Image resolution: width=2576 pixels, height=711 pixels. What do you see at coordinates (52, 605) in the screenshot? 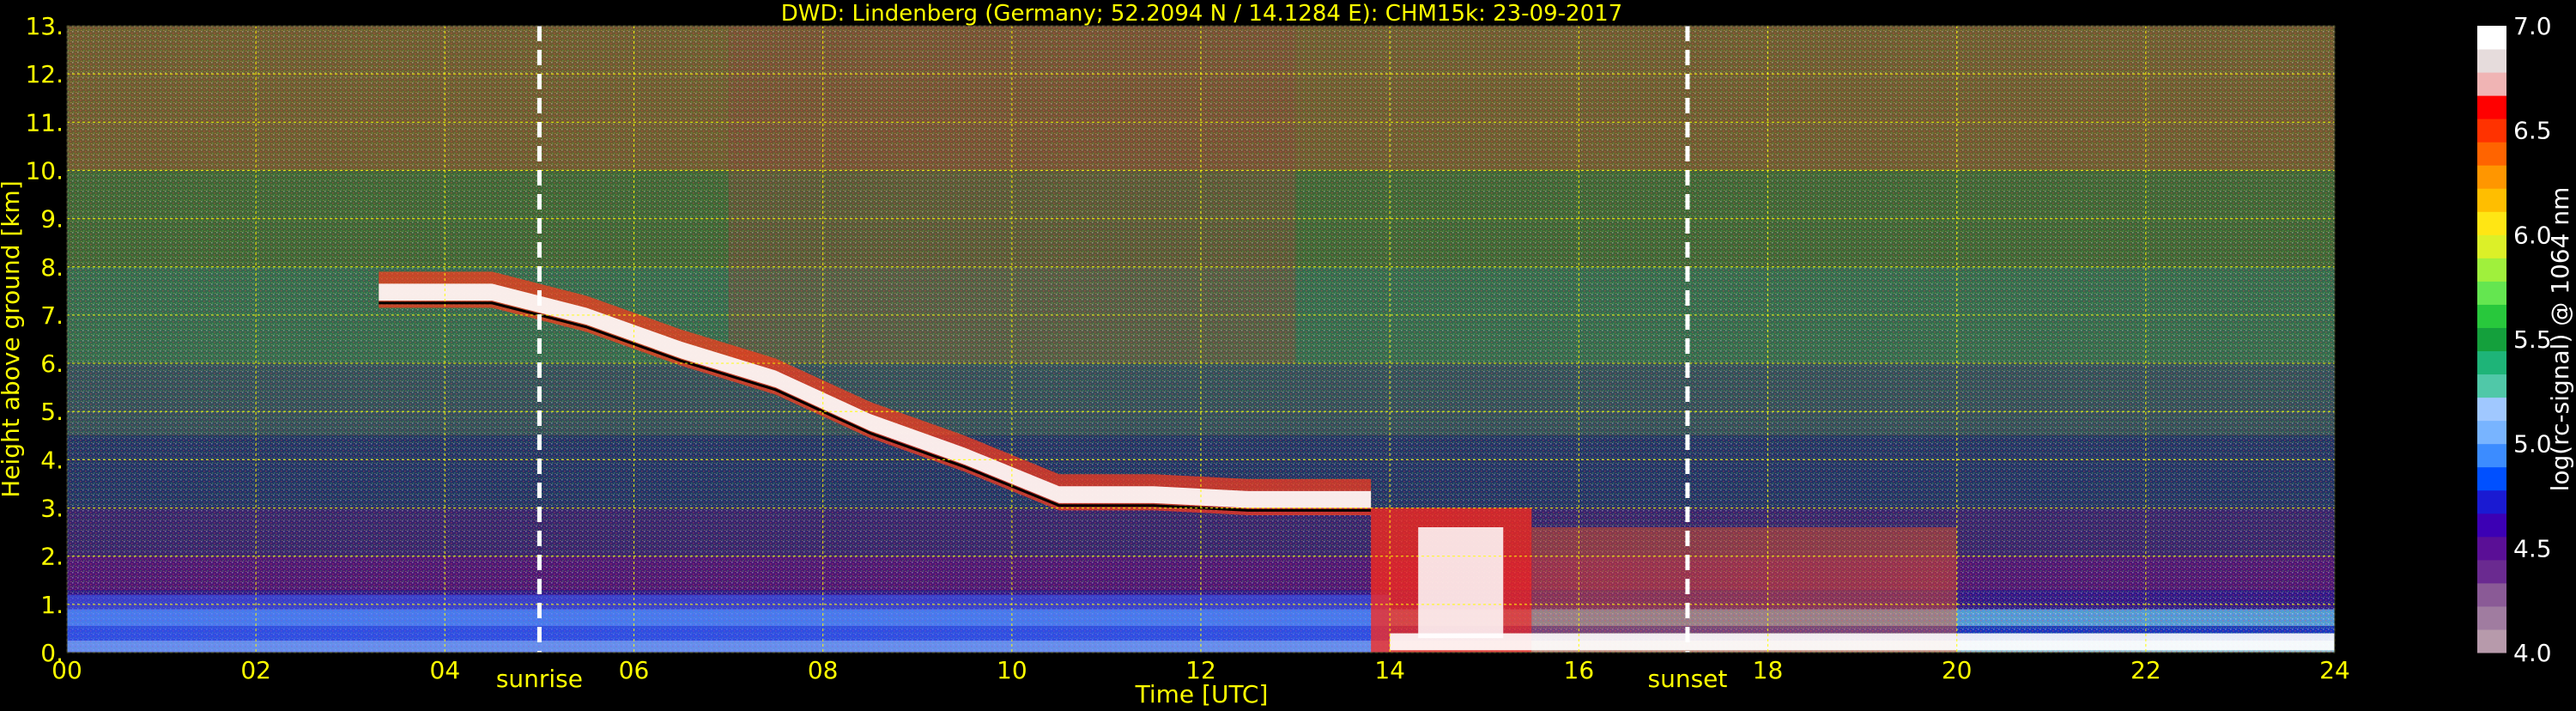
I see `y-tick-label: 1.` at bounding box center [52, 605].